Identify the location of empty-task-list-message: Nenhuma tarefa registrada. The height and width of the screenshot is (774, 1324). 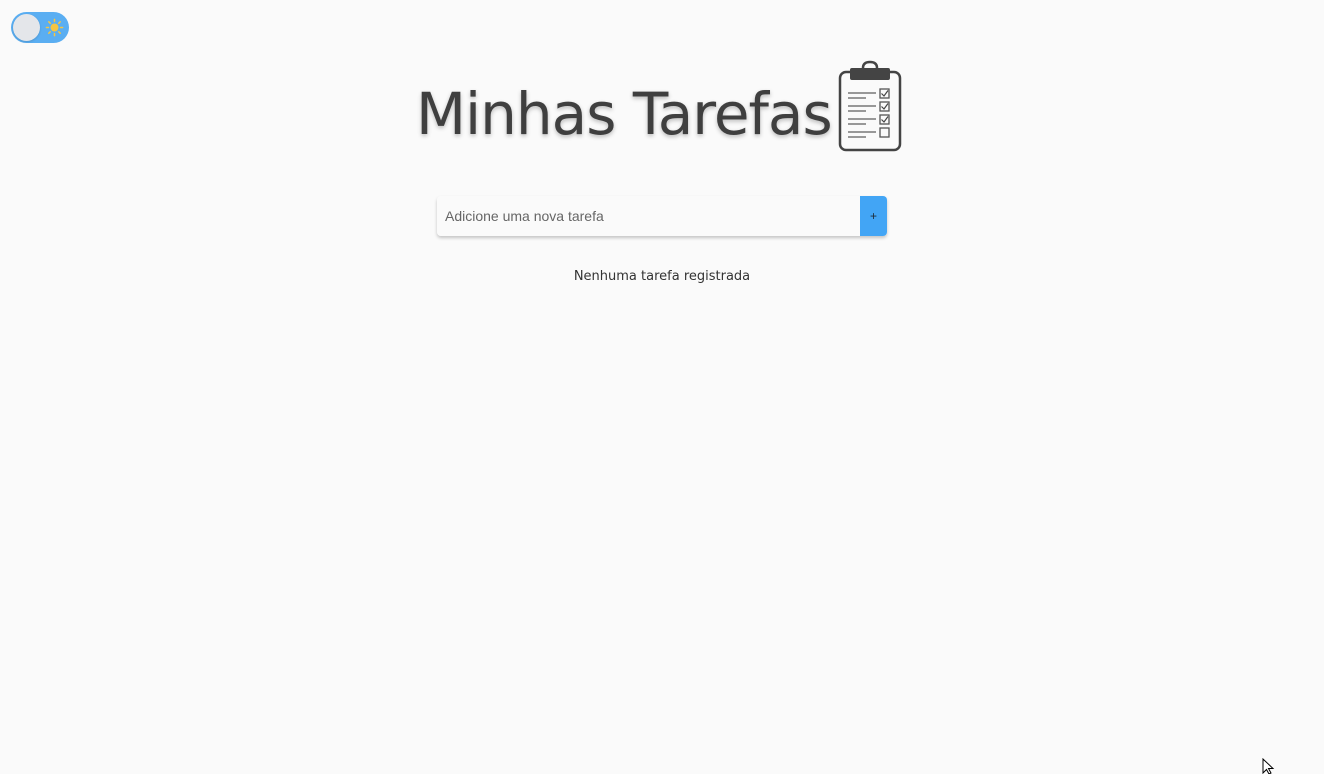
(662, 276).